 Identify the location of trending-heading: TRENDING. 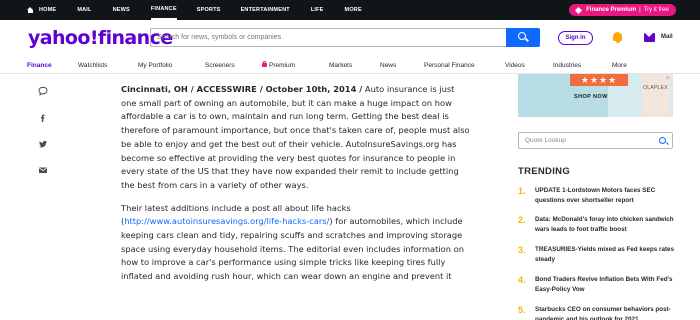
(544, 171).